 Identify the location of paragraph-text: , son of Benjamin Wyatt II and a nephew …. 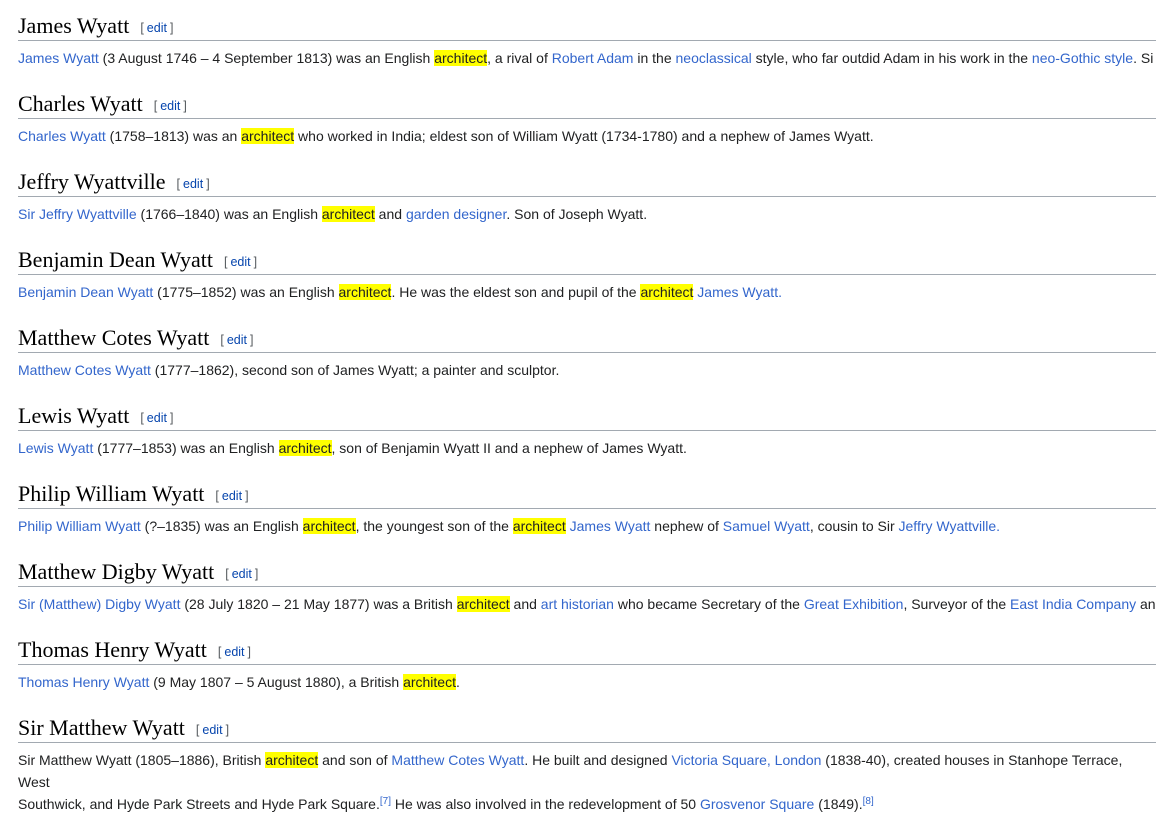
(509, 448).